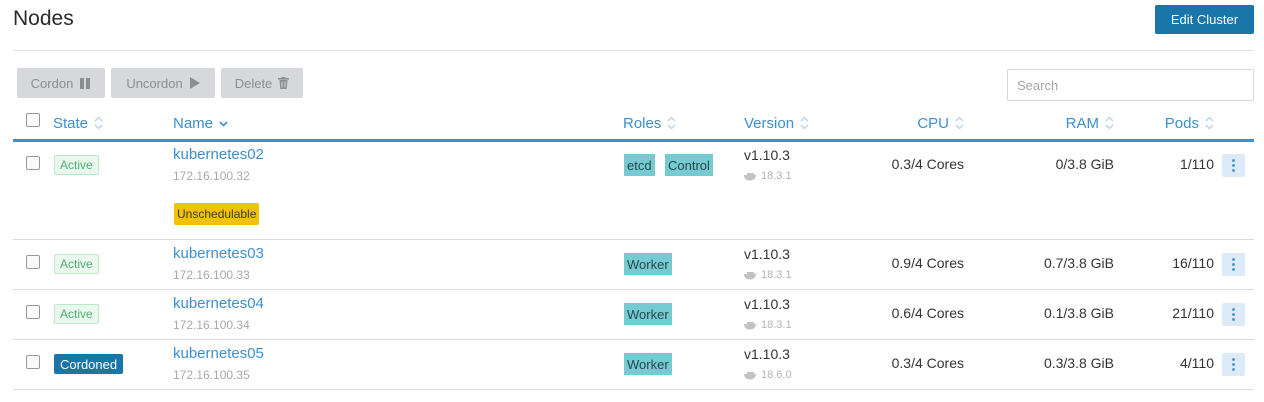 The image size is (1264, 402). Describe the element at coordinates (89, 364) in the screenshot. I see `status-badge: Cordoned` at that location.